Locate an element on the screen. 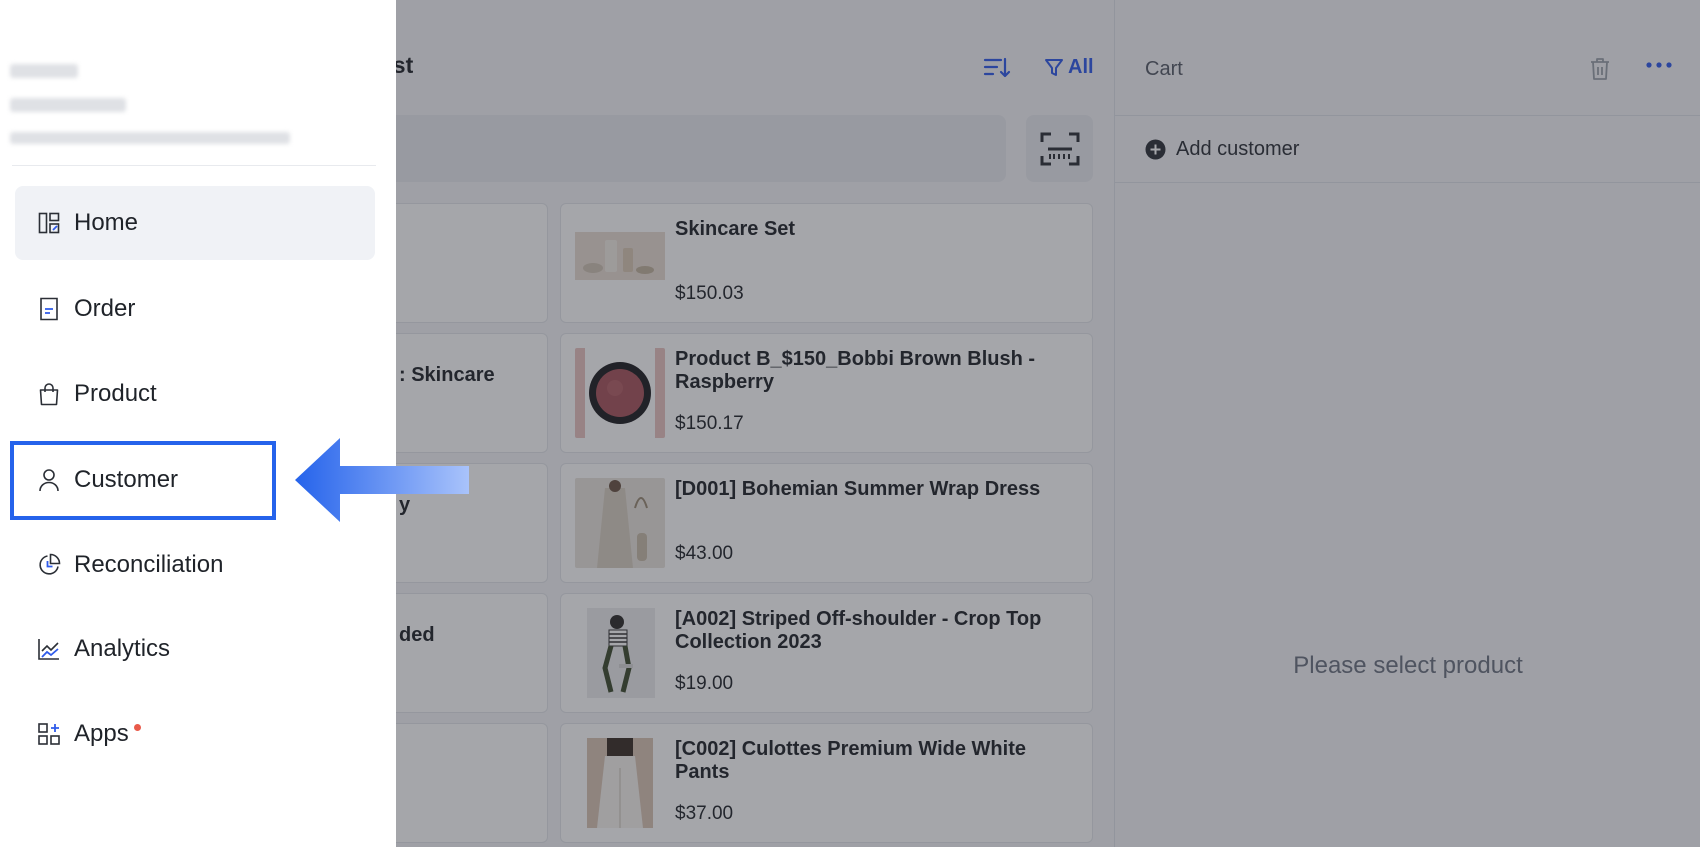  sidebar-item-label: Analytics is located at coordinates (122, 648).